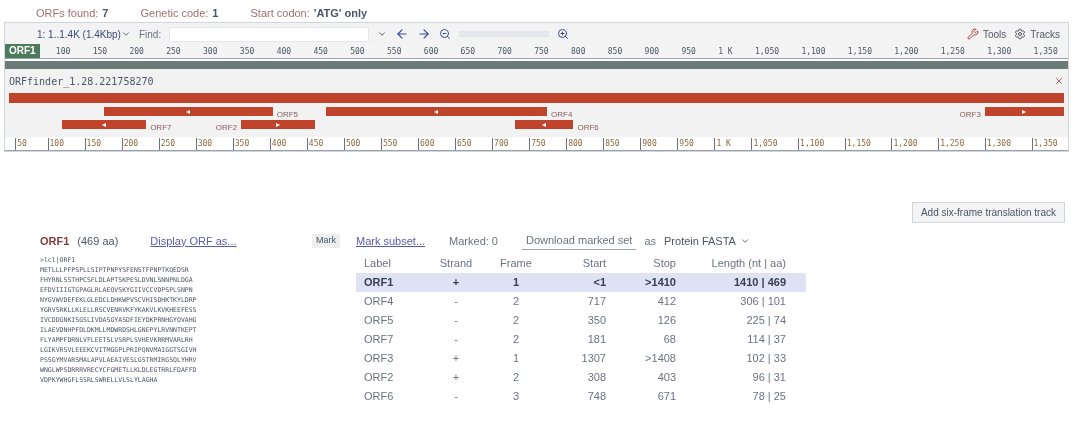  What do you see at coordinates (581, 377) in the screenshot?
I see `table-row: ORF2 + 2 308 403 96 | 31` at bounding box center [581, 377].